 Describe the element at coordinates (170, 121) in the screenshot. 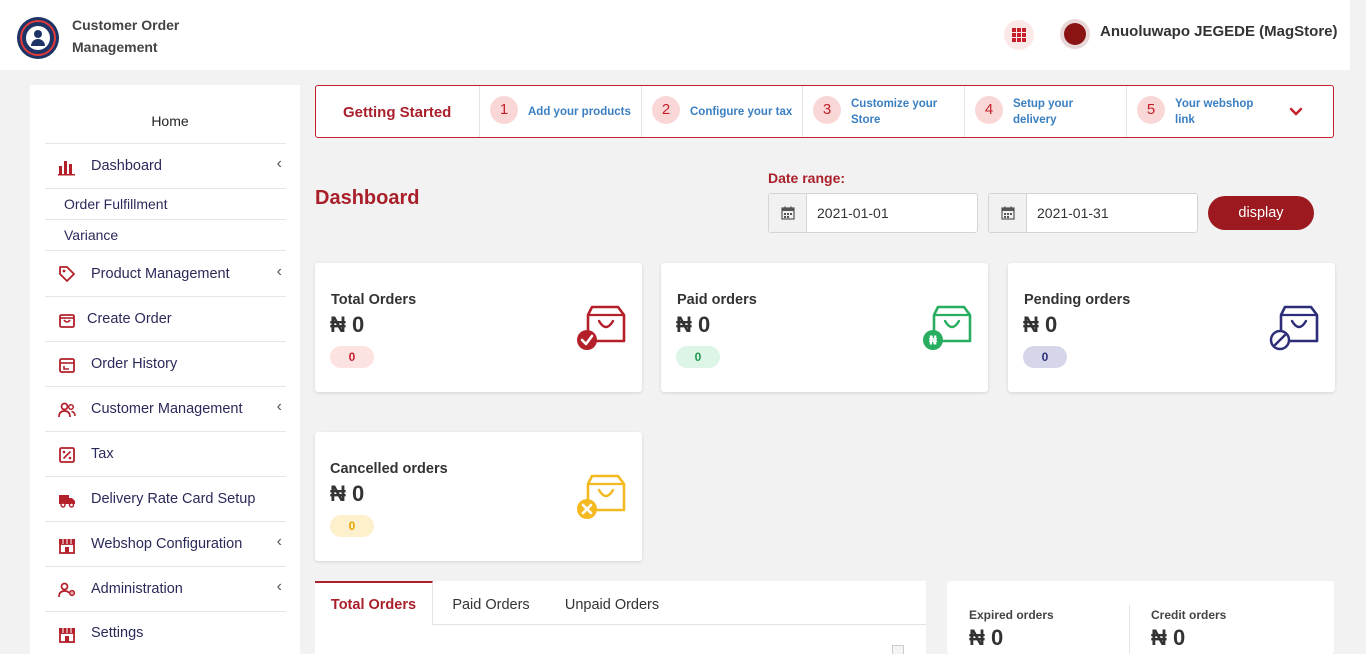

I see `sidebar-home-link: Home` at that location.